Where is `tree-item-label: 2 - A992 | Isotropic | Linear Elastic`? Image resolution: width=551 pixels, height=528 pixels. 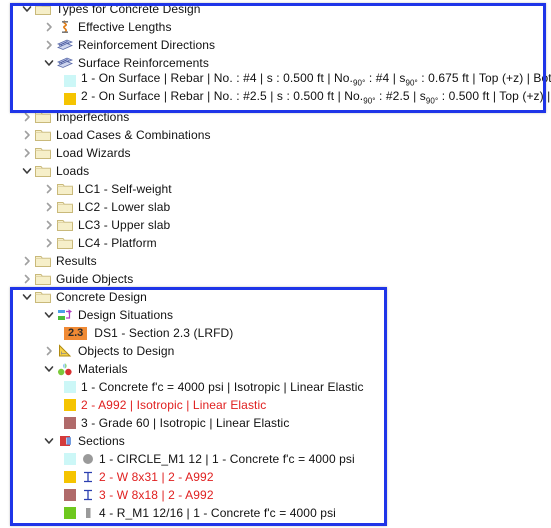
tree-item-label: 2 - A992 | Isotropic | Linear Elastic is located at coordinates (174, 405).